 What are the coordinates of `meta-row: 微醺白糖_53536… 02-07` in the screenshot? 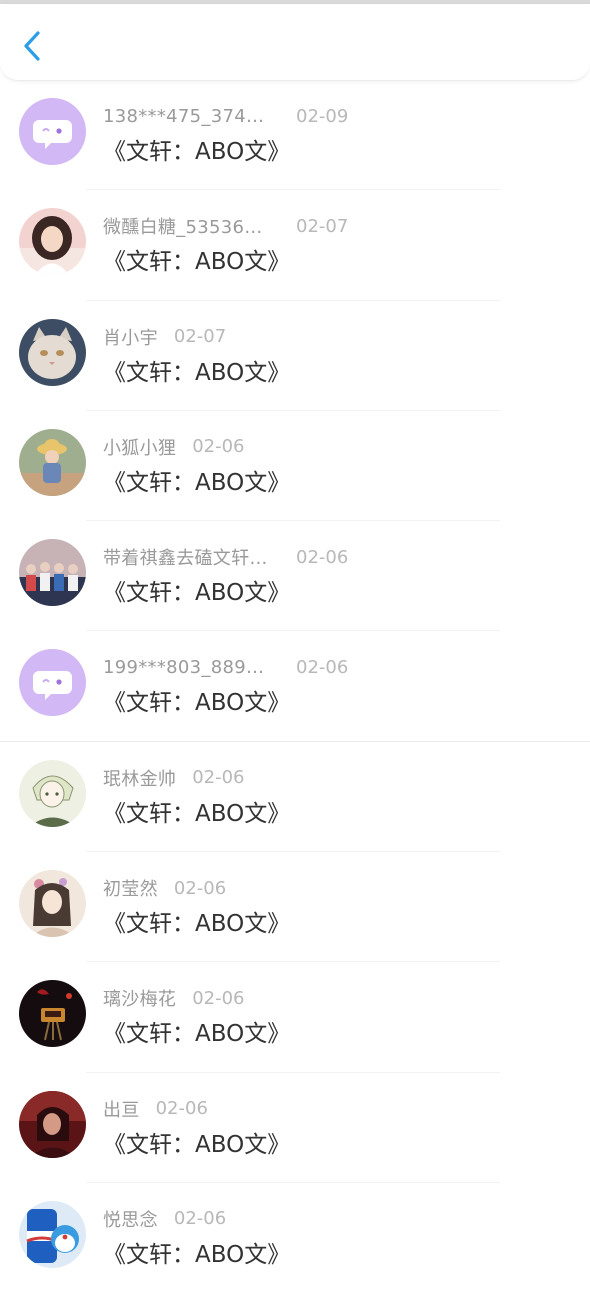 It's located at (225, 226).